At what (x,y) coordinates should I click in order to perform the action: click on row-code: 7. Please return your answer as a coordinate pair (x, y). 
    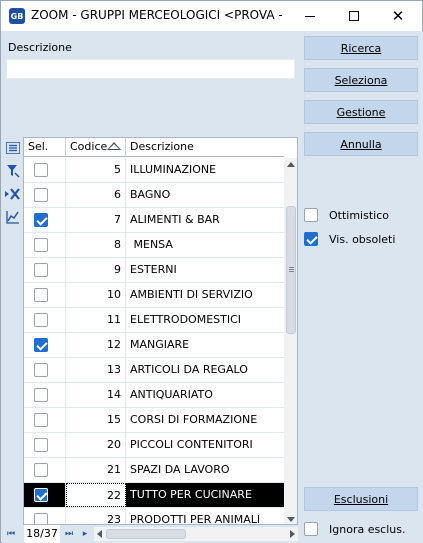
    Looking at the image, I should click on (96, 220).